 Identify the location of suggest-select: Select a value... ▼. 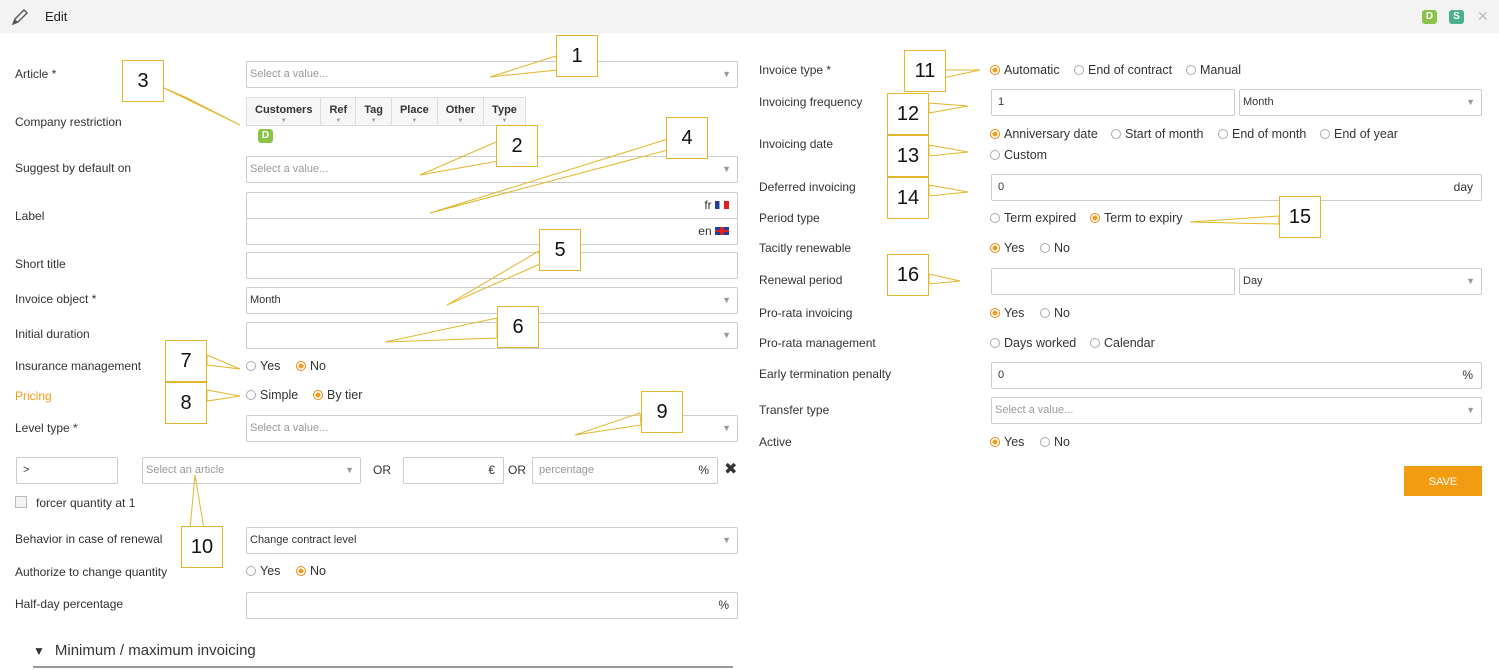
(492, 169).